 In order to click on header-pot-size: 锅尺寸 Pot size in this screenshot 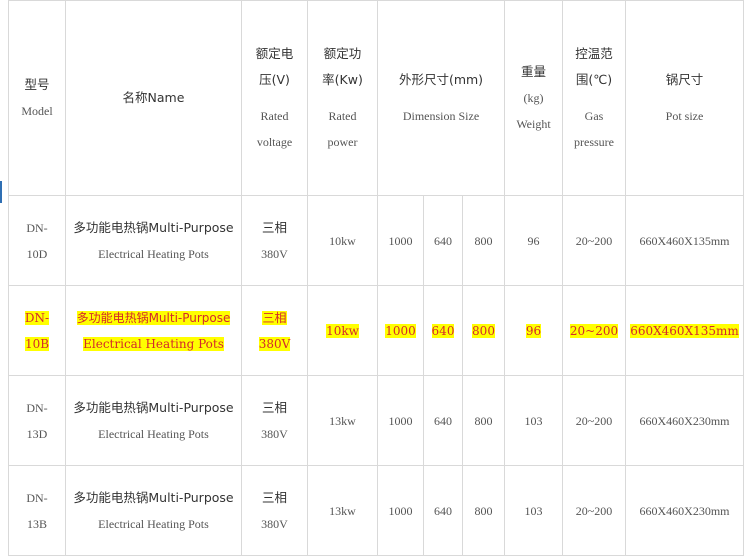, I will do `click(684, 98)`.